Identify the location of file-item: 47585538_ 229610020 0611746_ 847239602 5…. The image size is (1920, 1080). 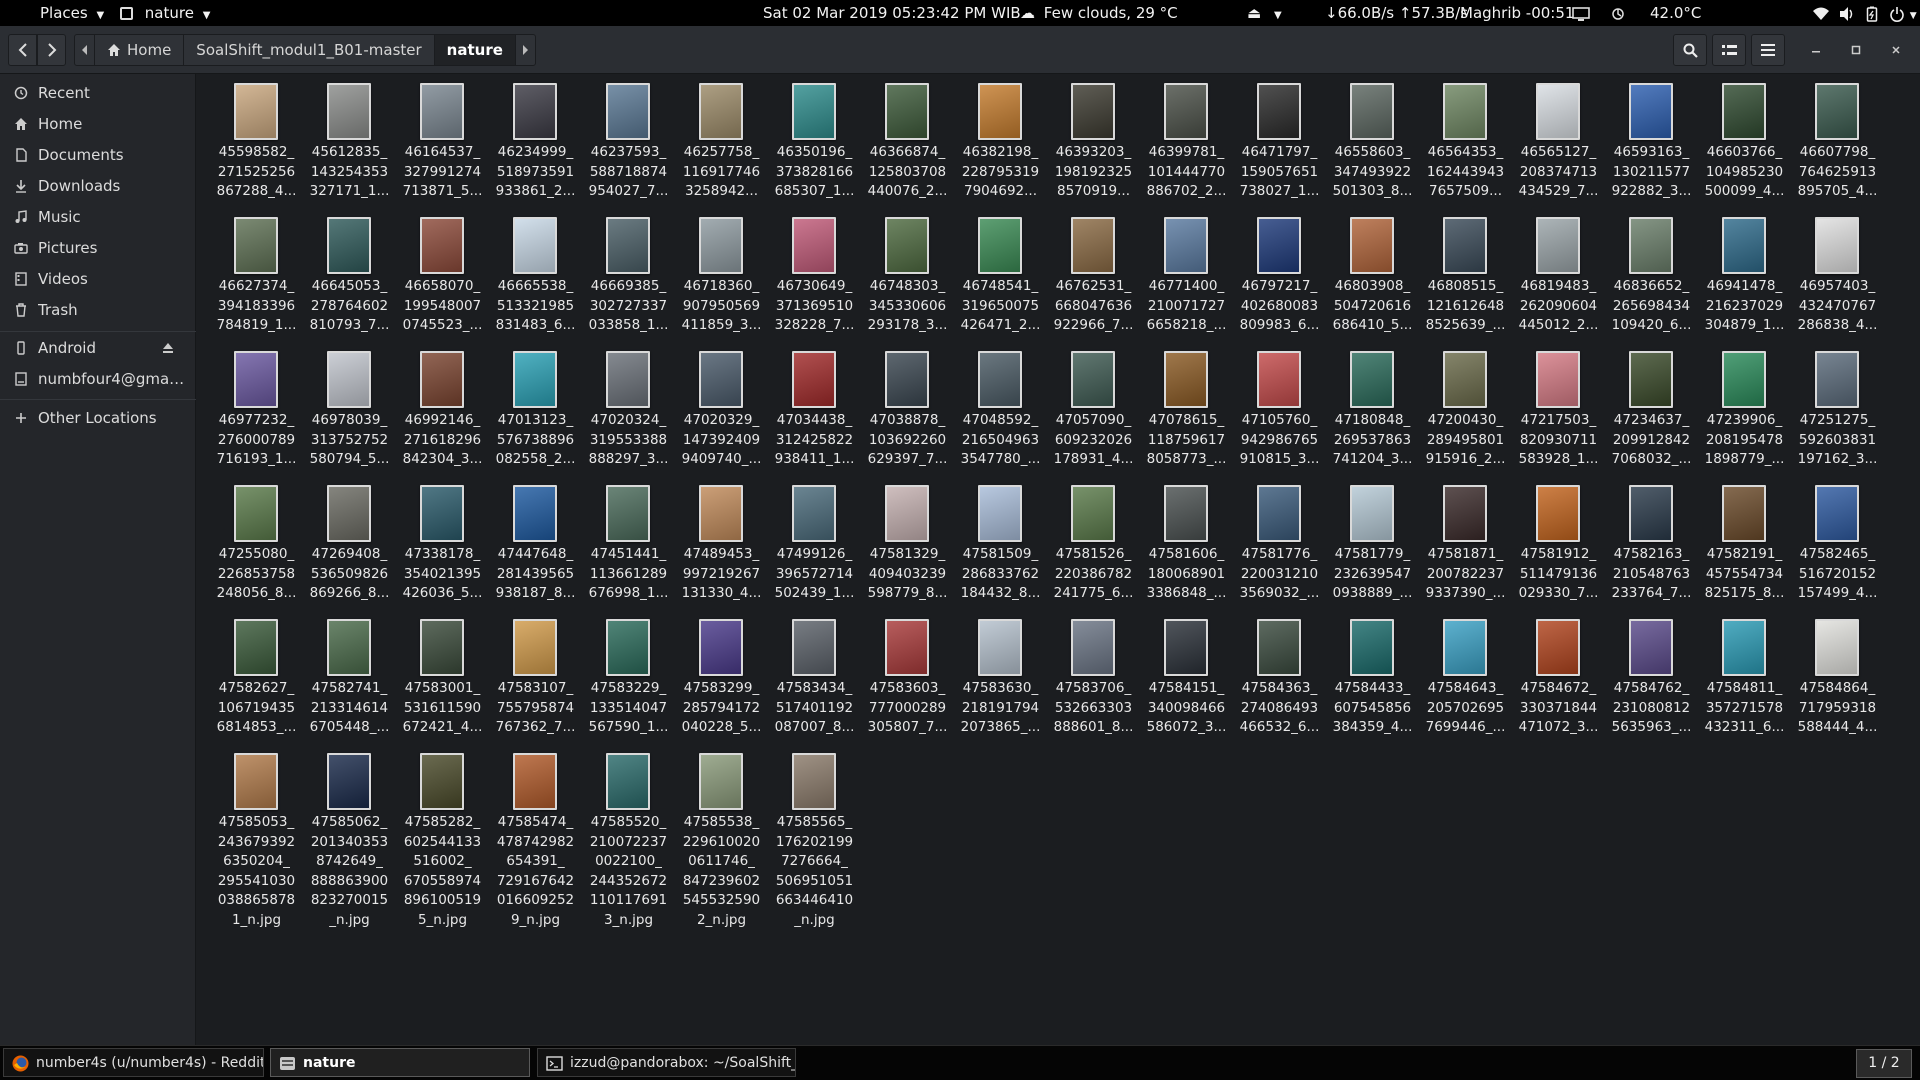
(721, 838).